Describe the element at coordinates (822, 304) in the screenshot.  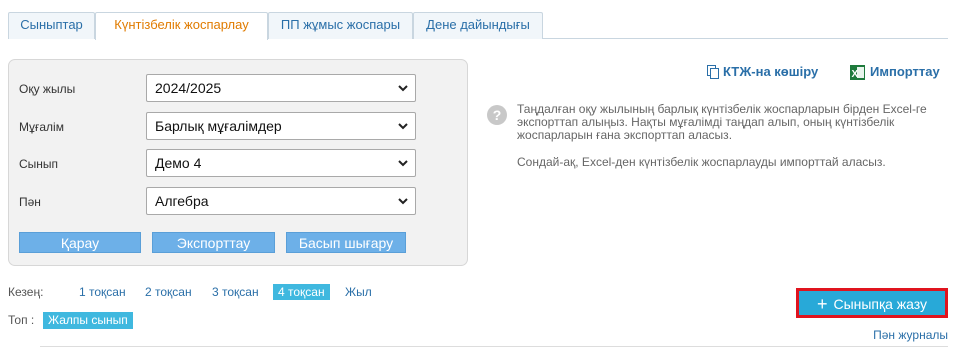
I see `plus-icon: +` at that location.